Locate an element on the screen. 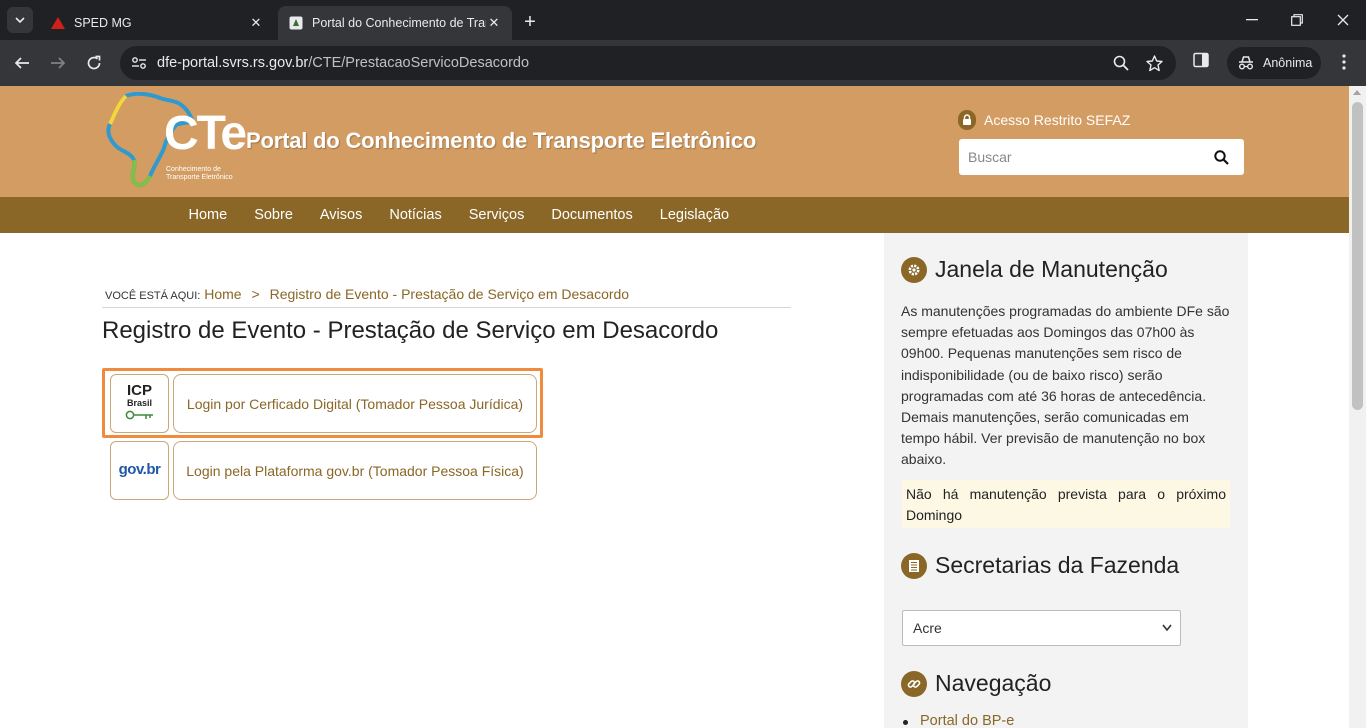 The height and width of the screenshot is (728, 1366). new-tab-button: + is located at coordinates (530, 22).